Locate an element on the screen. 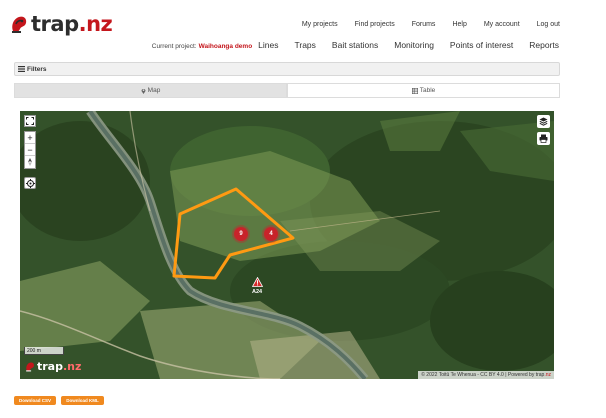  nav-lines: Lines is located at coordinates (268, 45).